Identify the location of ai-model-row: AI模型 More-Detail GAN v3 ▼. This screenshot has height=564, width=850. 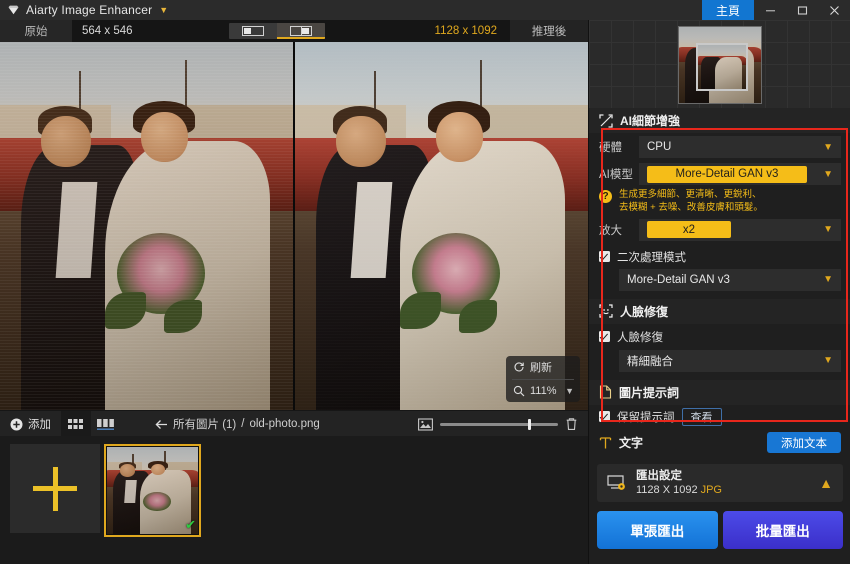
(719, 174).